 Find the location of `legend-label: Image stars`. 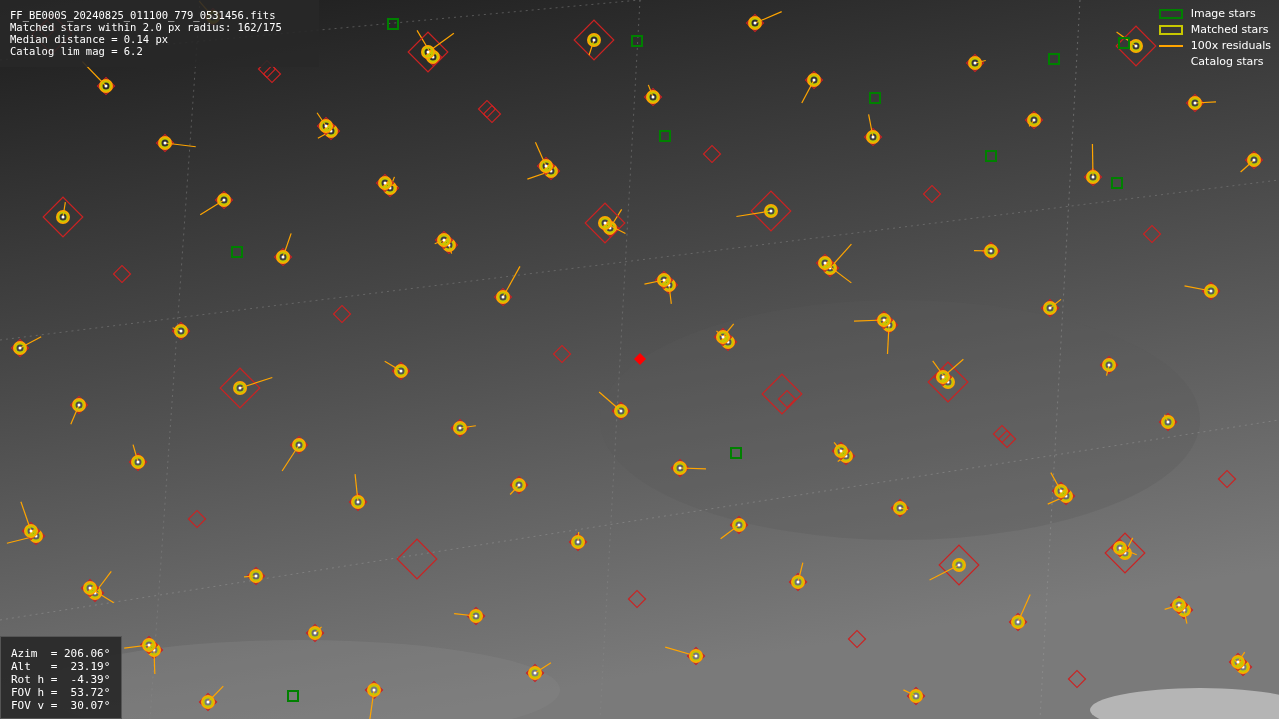

legend-label: Image stars is located at coordinates (1223, 13).